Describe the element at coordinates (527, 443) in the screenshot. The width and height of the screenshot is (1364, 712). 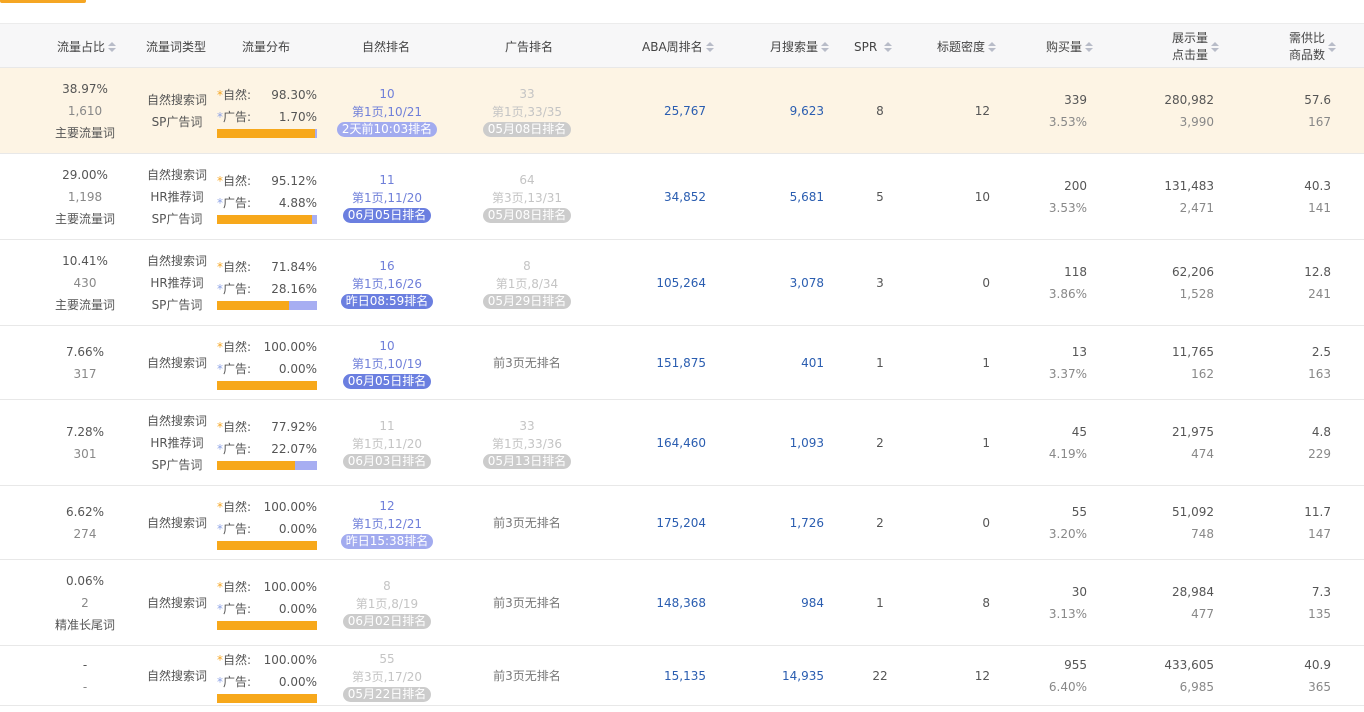
I see `ad-rank-cell: 33 第1页,33/36 05月13日排名` at that location.